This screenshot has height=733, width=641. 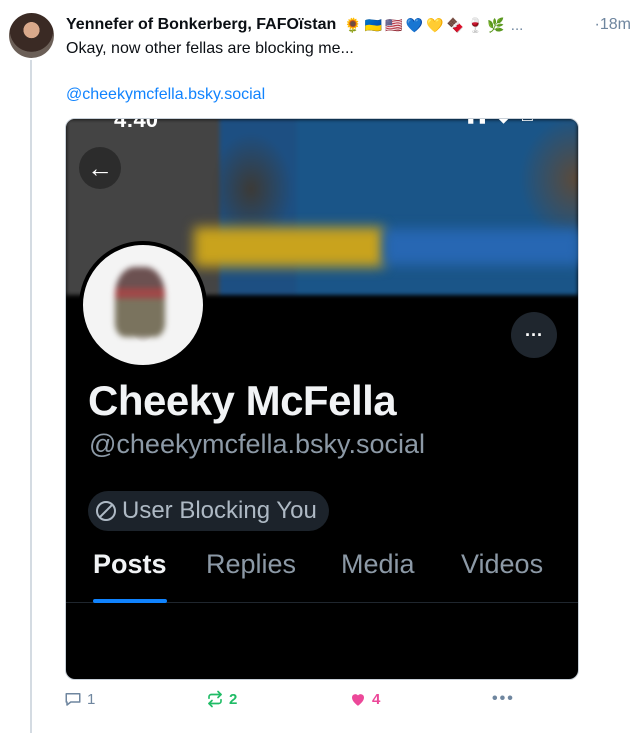 What do you see at coordinates (136, 125) in the screenshot?
I see `status-clock: 4:40` at bounding box center [136, 125].